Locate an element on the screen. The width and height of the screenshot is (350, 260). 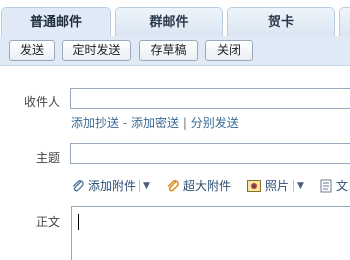
separate-send-link: 分别发送 is located at coordinates (215, 123).